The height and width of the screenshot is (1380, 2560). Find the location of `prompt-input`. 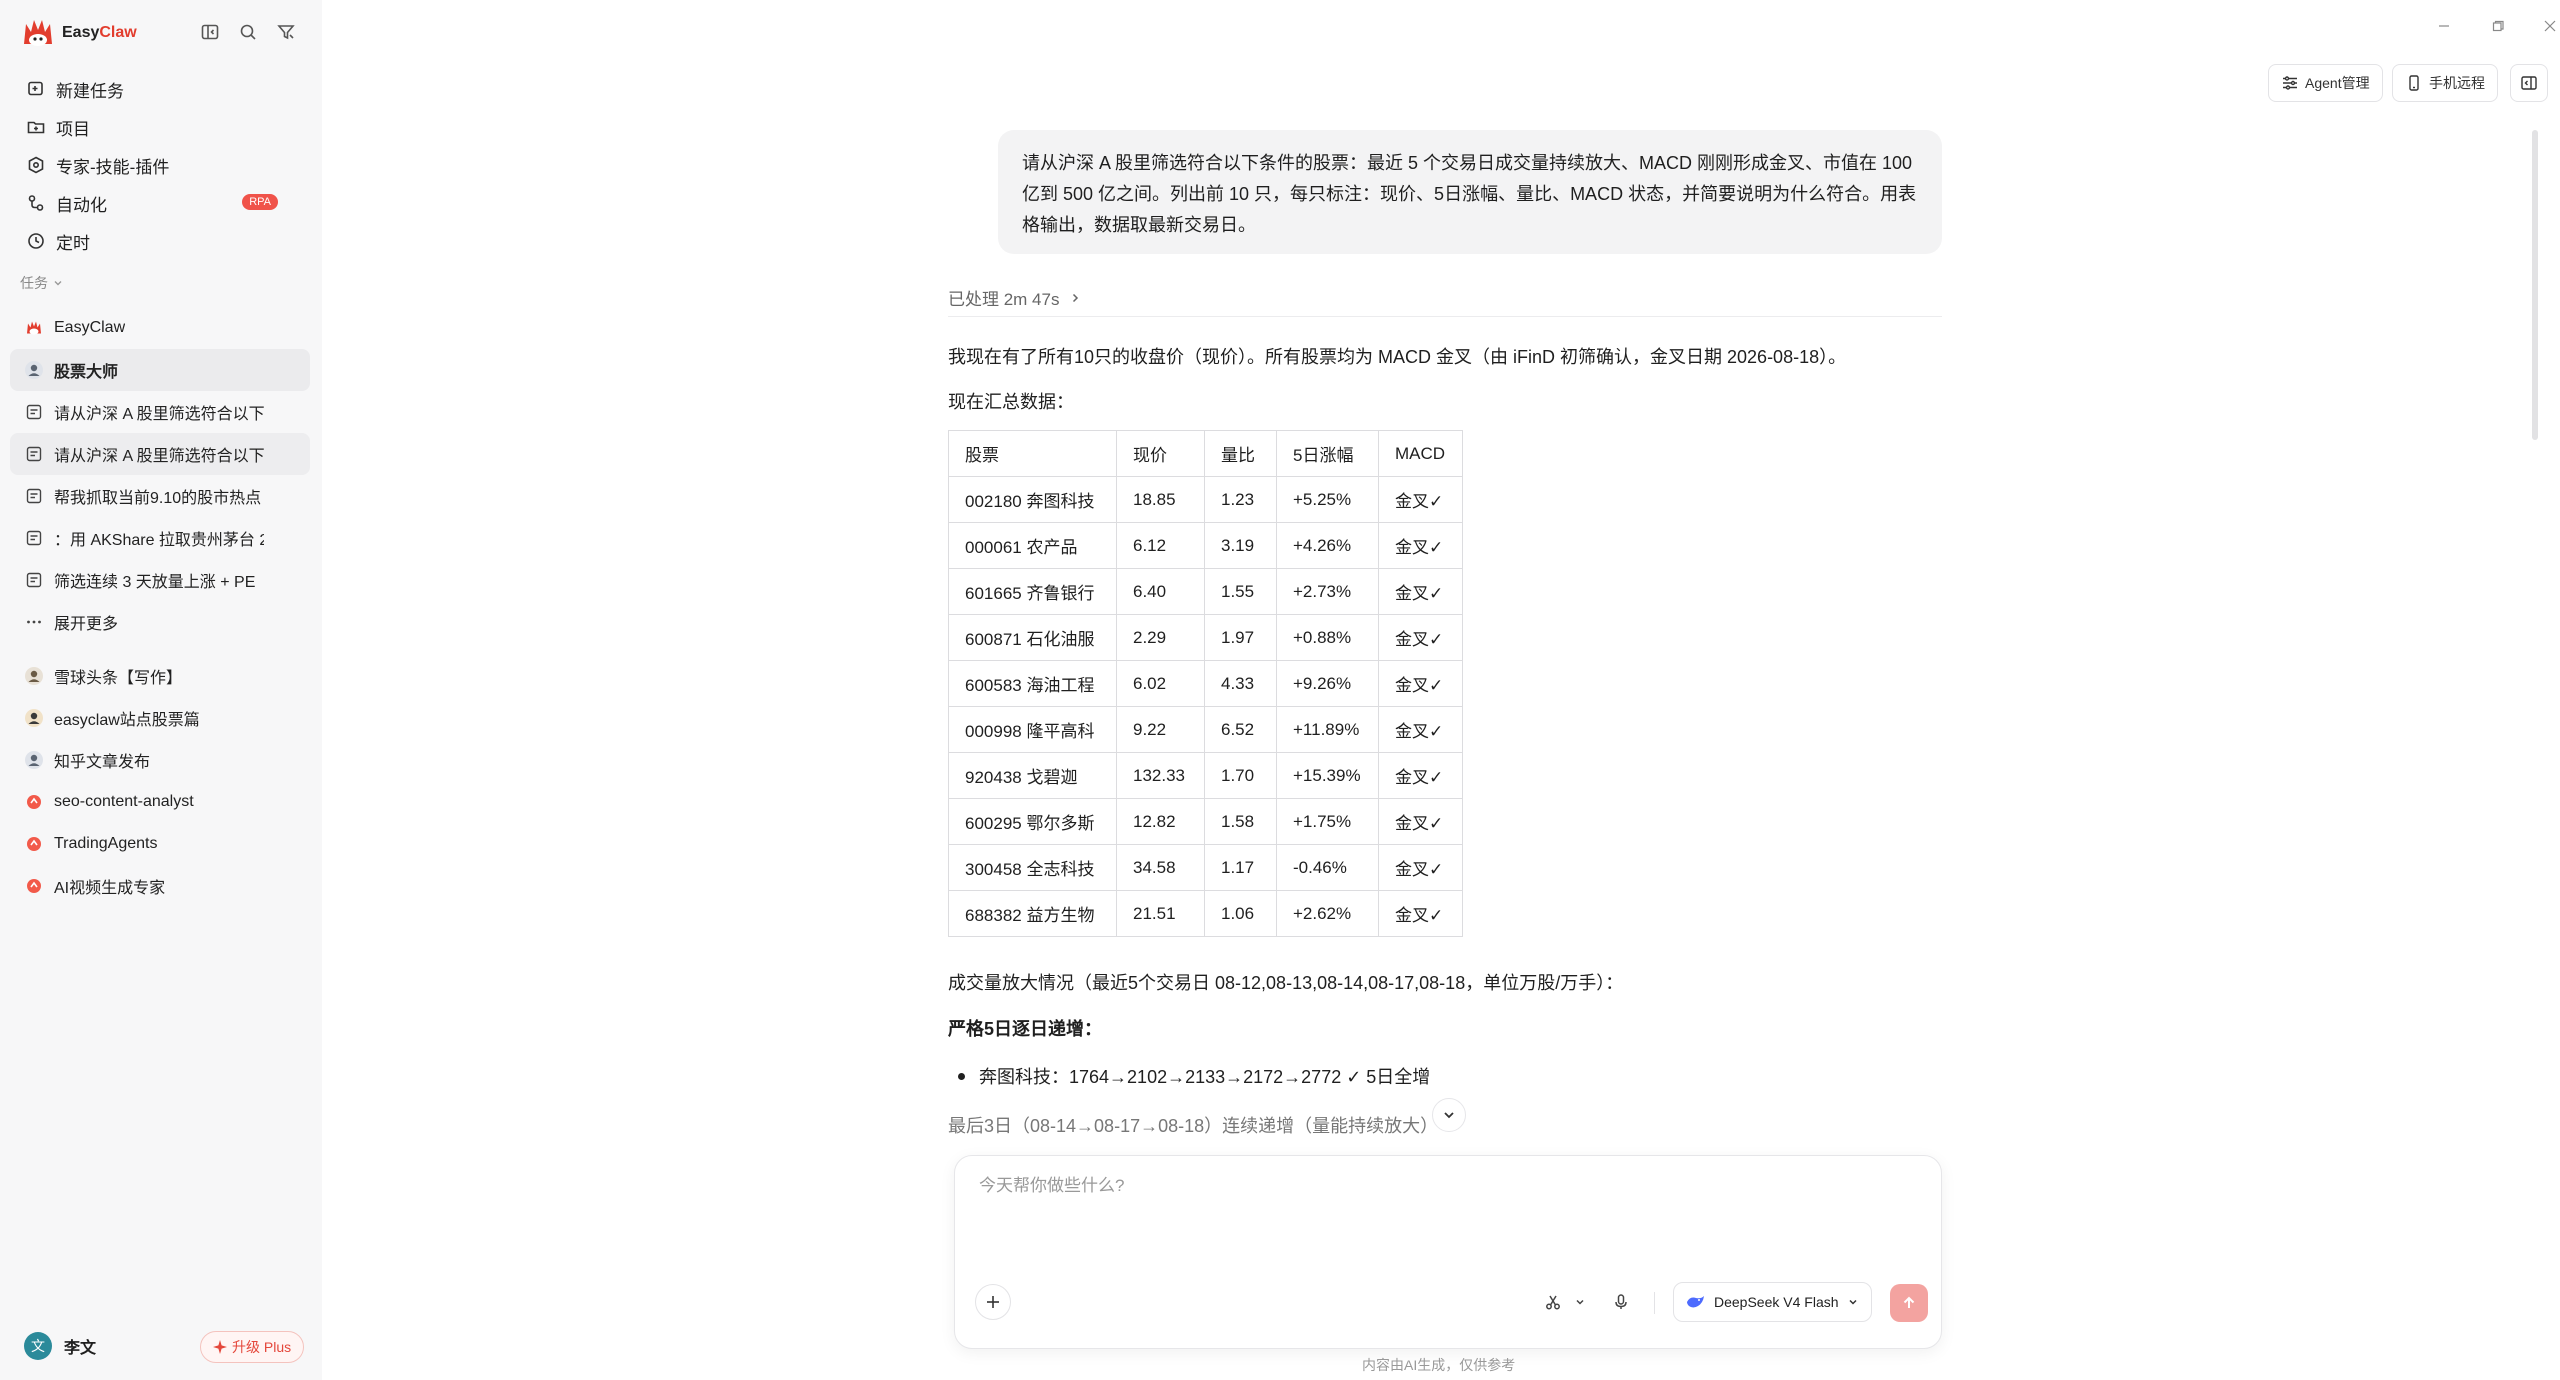

prompt-input is located at coordinates (1429, 1186).